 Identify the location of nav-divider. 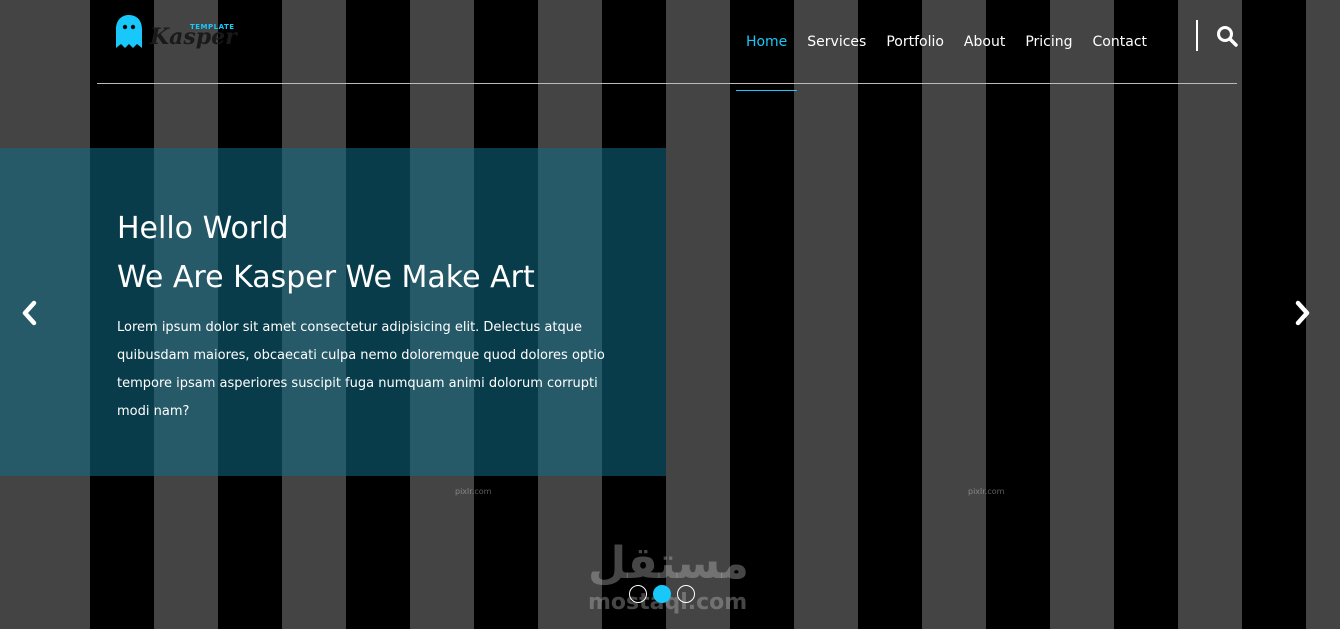
(1197, 35).